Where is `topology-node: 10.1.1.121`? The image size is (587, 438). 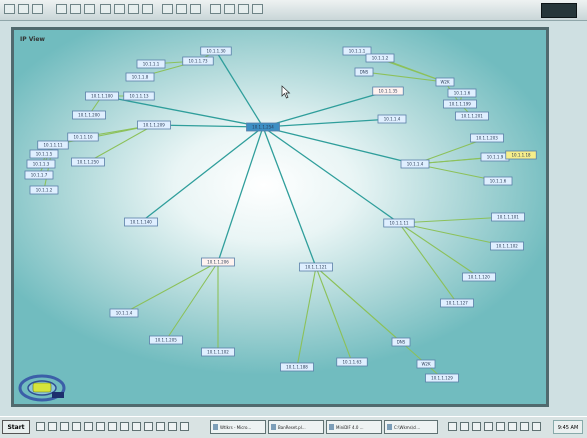
topology-node: 10.1.1.121 is located at coordinates (316, 267).